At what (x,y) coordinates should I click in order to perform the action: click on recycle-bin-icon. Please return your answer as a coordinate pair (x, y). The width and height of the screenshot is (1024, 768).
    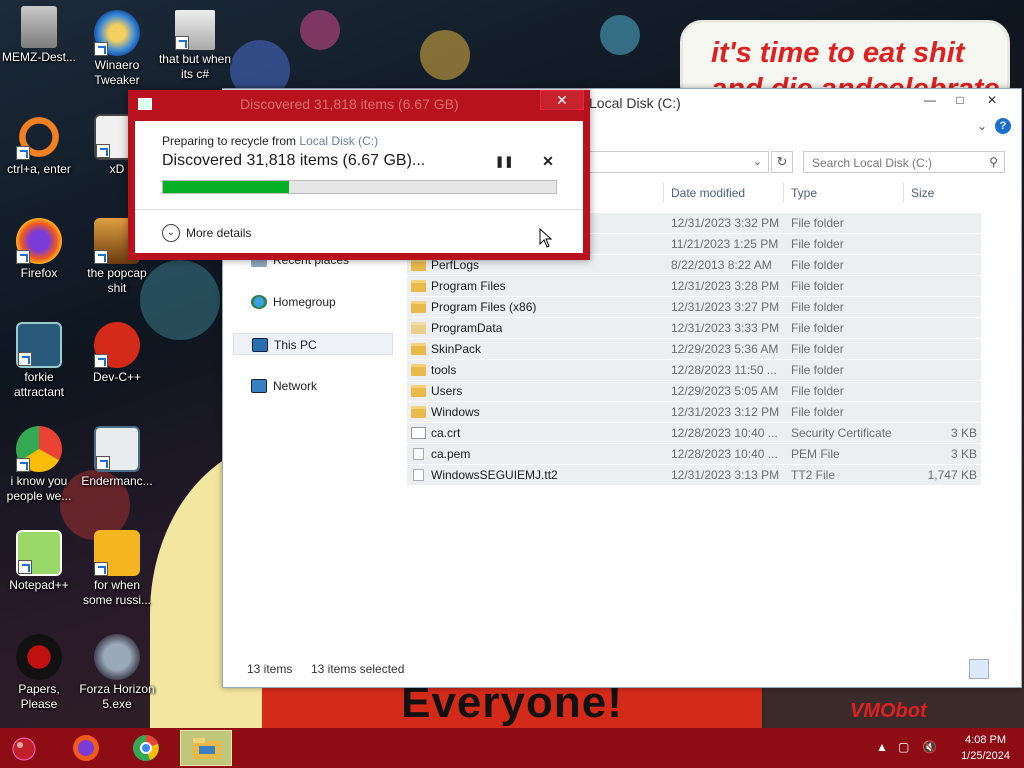
    Looking at the image, I should click on (39, 27).